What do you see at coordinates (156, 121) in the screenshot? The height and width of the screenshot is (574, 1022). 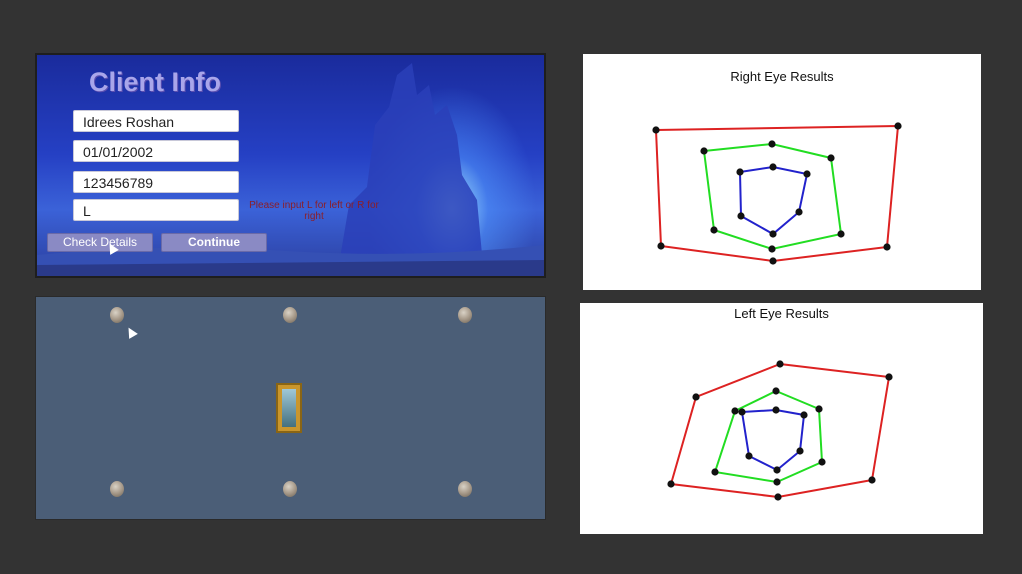 I see `name-field: Idrees Roshan` at bounding box center [156, 121].